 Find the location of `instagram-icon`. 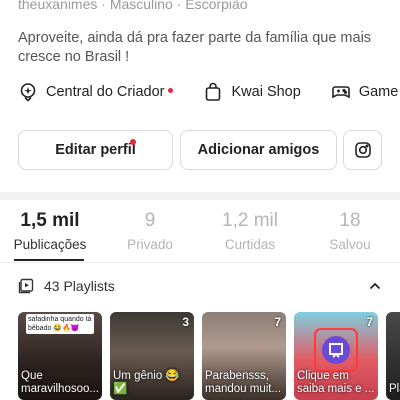

instagram-icon is located at coordinates (362, 150).